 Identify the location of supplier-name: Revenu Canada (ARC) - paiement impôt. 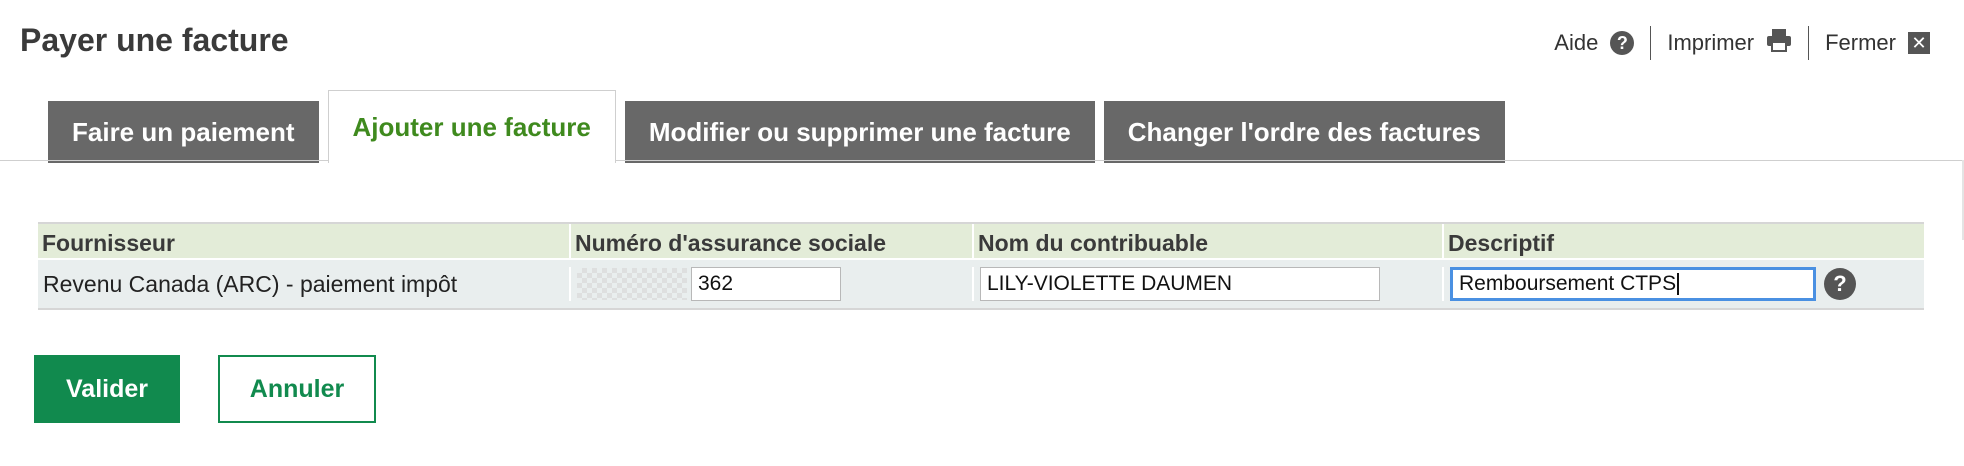
(250, 283).